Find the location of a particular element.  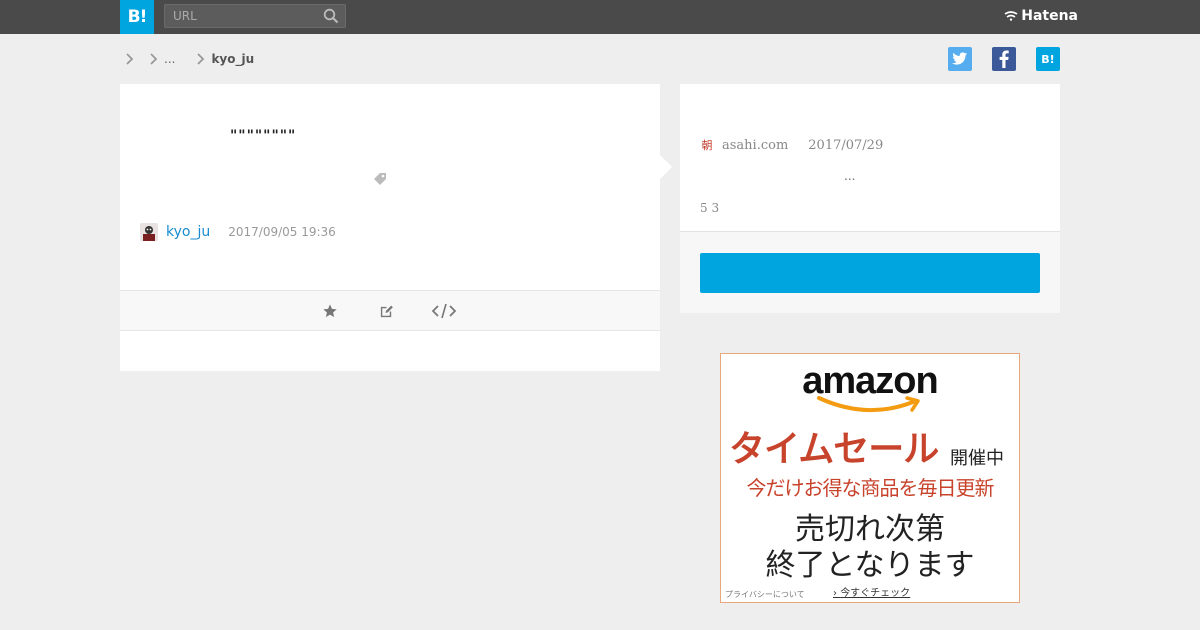

entry-source-row: 朝 asahi.com 2017/07/29 is located at coordinates (792, 145).